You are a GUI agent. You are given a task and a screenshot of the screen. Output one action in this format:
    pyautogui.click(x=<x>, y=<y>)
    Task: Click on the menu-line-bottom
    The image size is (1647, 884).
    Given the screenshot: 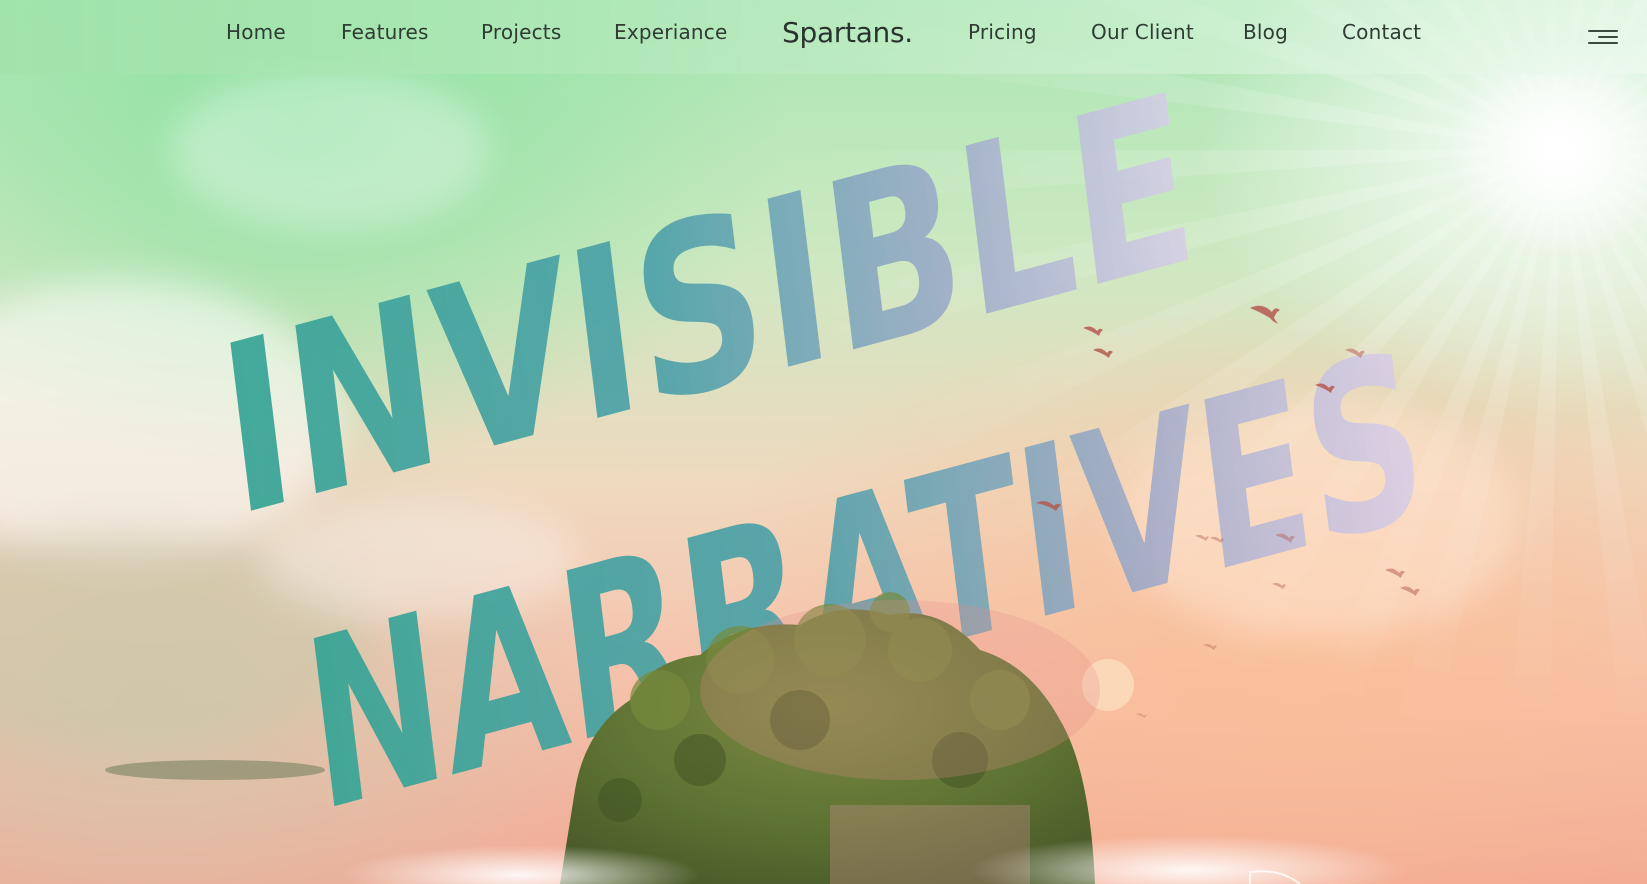 What is the action you would take?
    pyautogui.click(x=1603, y=43)
    